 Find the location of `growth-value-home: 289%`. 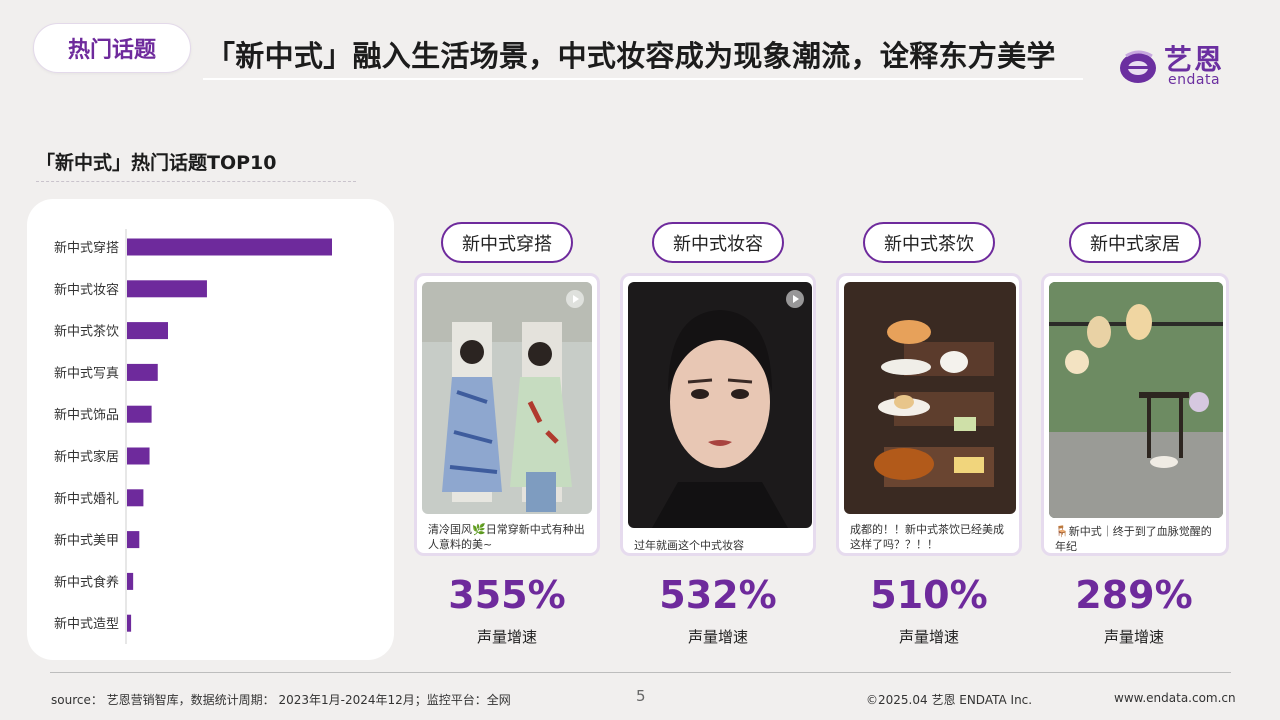

growth-value-home: 289% is located at coordinates (1134, 595).